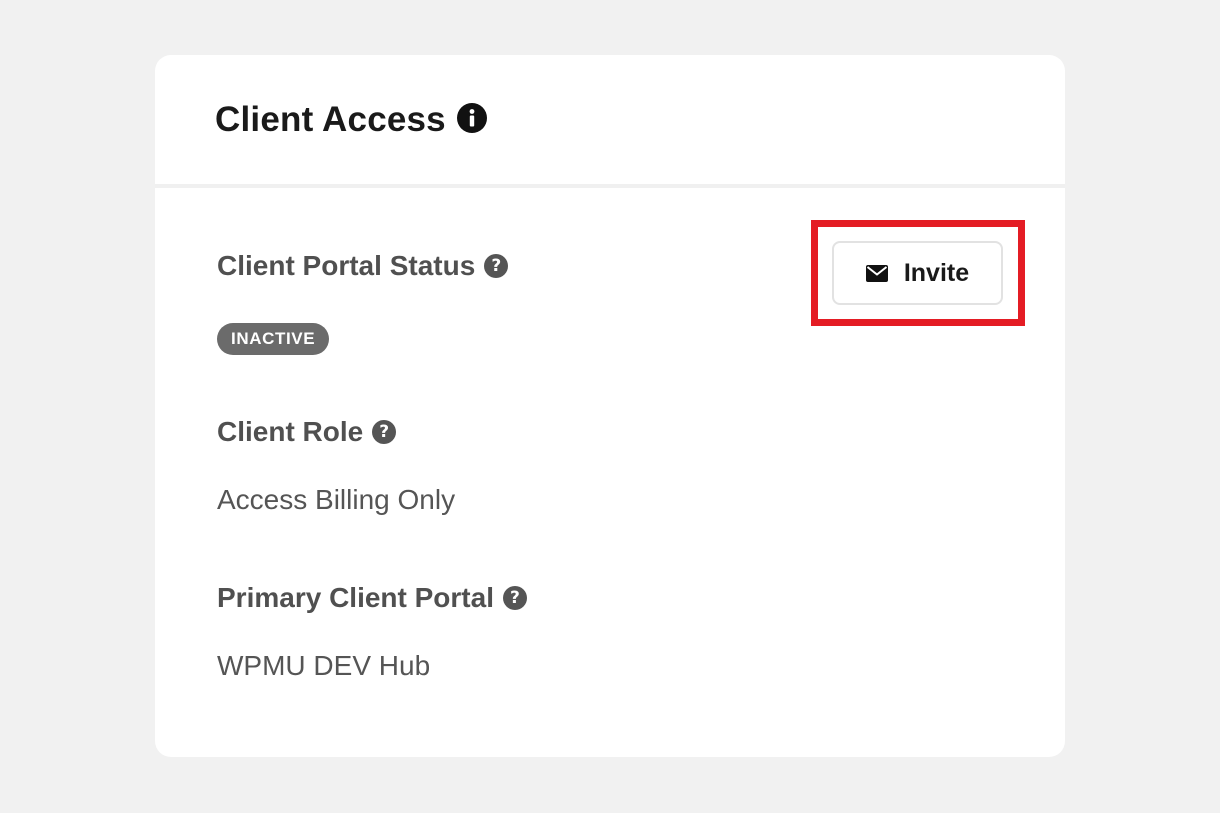  I want to click on card-header: Client Access, so click(610, 121).